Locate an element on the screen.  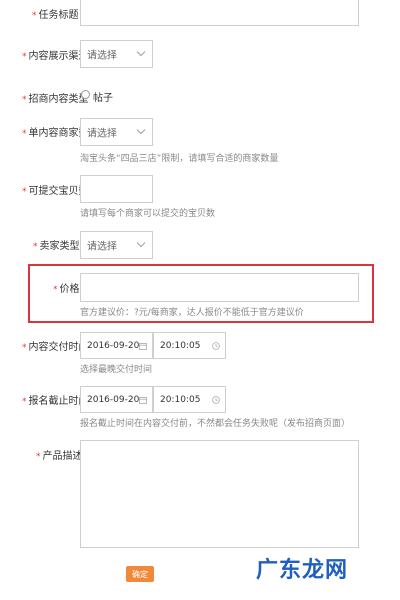
submit-items-hint: 请填写每个商家可以提交的宝贝数 is located at coordinates (148, 214).